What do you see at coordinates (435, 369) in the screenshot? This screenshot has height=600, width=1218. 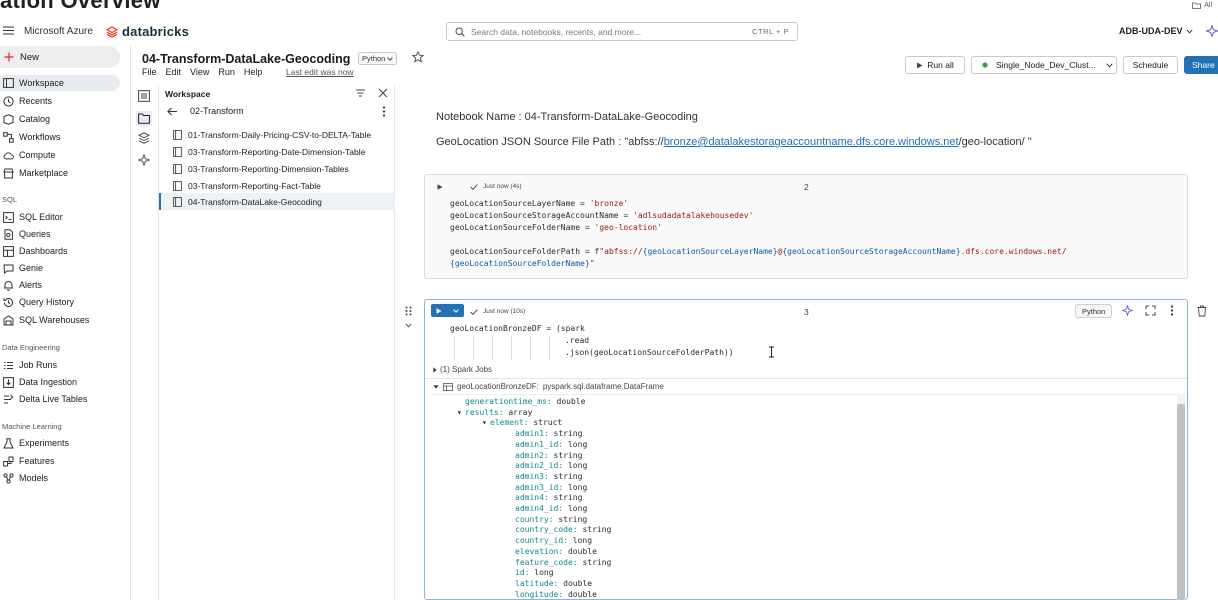 I see `chevron-right-icon` at bounding box center [435, 369].